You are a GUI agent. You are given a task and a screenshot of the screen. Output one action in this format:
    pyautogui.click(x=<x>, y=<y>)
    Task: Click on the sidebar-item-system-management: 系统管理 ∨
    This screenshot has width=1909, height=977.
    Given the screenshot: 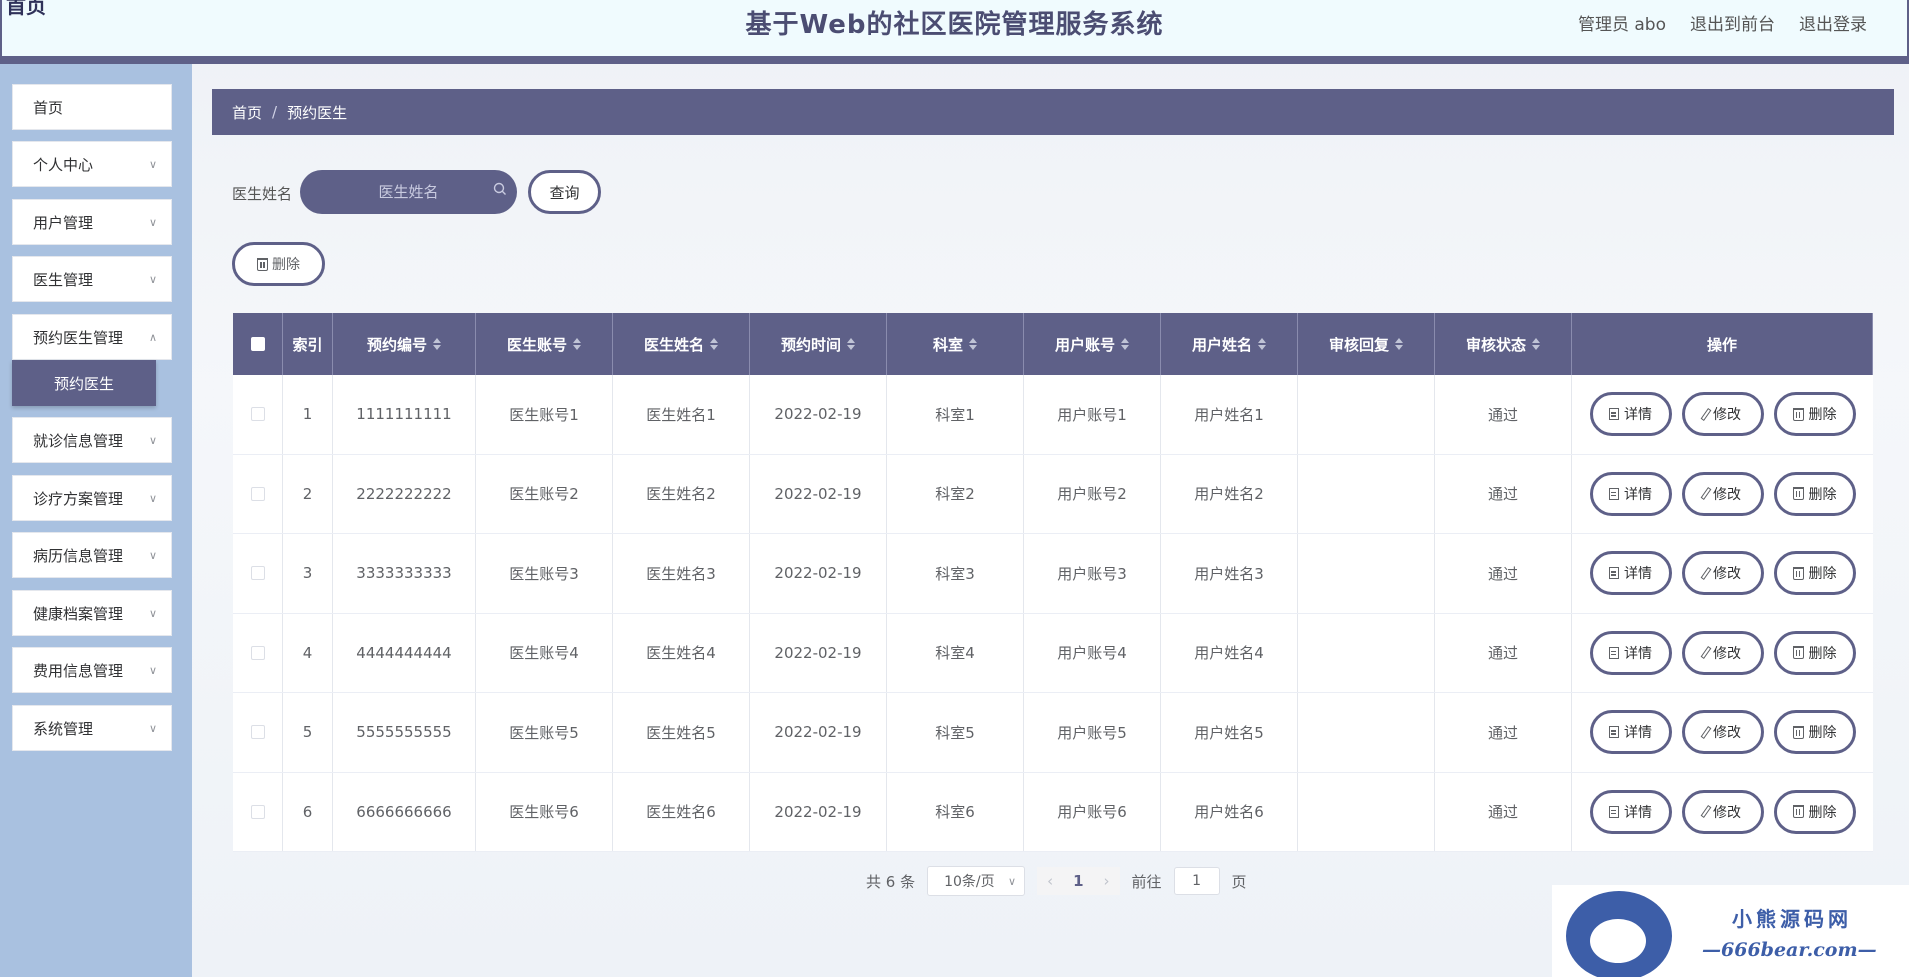 What is the action you would take?
    pyautogui.click(x=92, y=728)
    